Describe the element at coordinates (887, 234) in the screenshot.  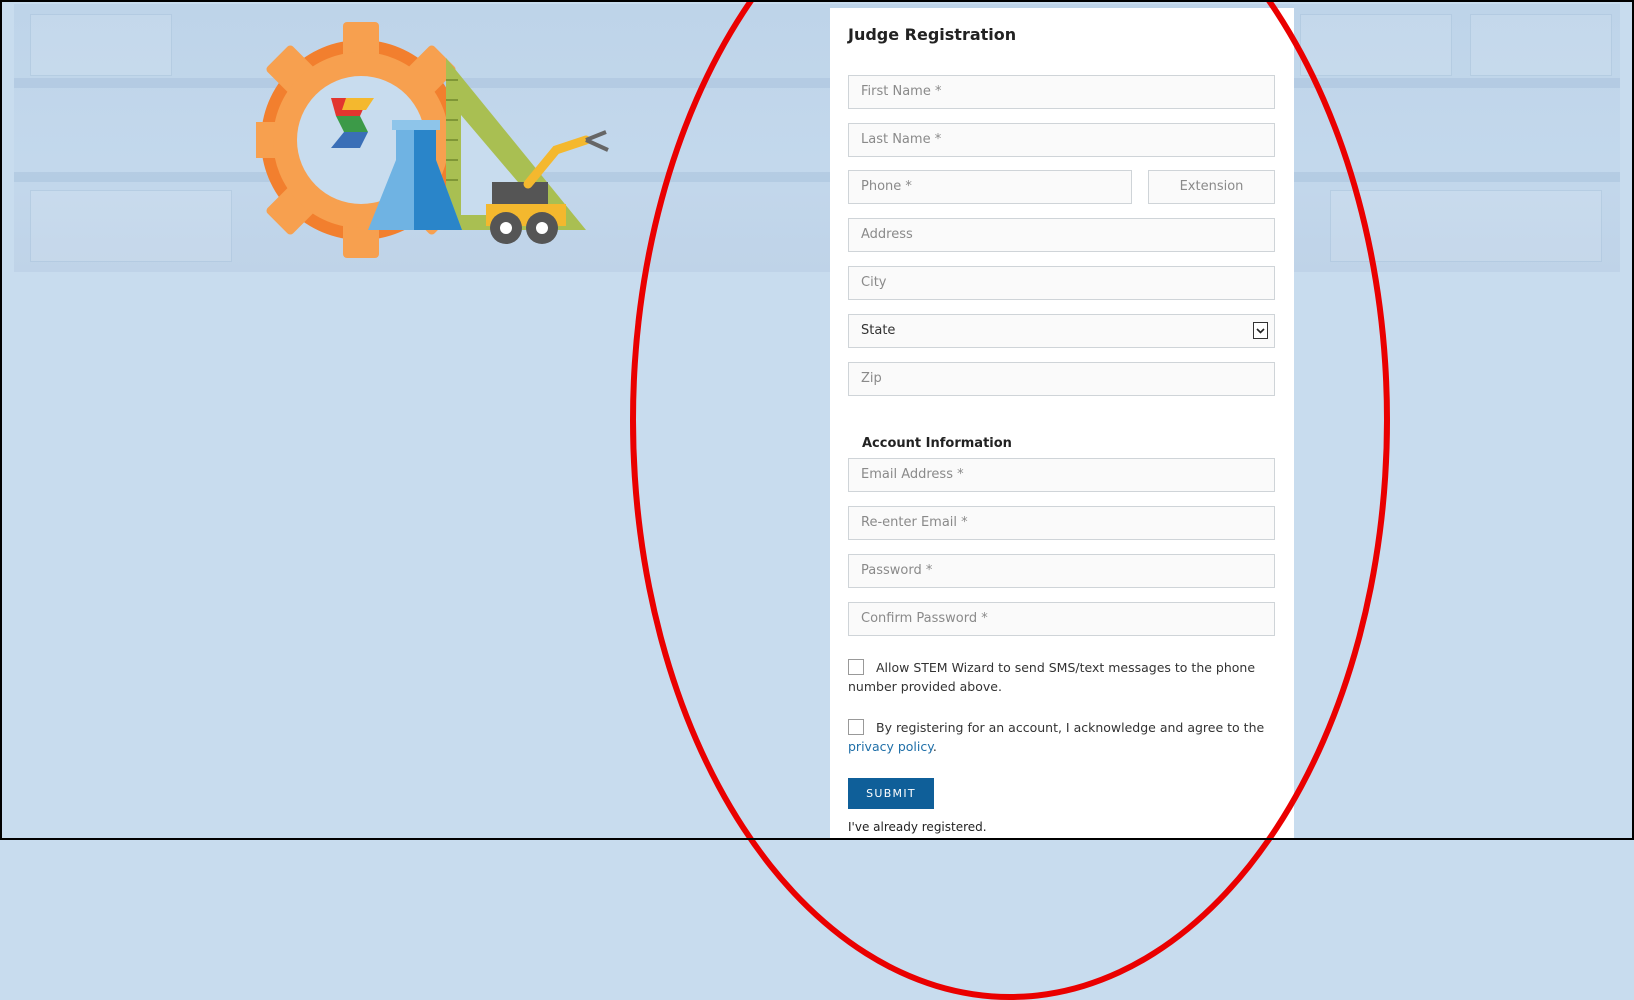
I see `address-placeholder: Address` at that location.